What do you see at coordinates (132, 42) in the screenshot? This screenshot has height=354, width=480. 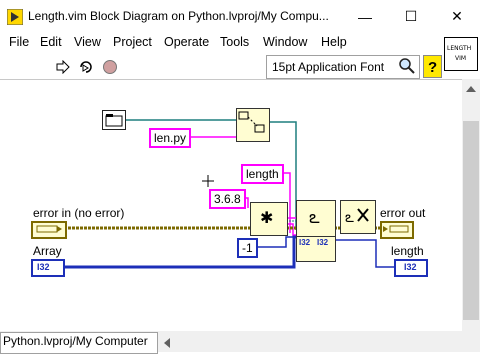 I see `menu-project: Project` at bounding box center [132, 42].